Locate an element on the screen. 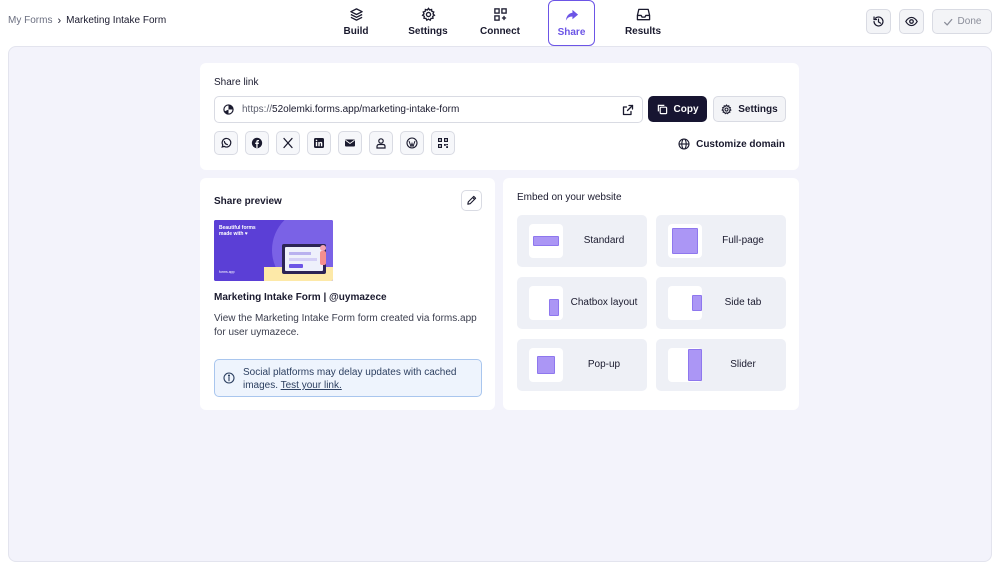  pencil-icon is located at coordinates (472, 200).